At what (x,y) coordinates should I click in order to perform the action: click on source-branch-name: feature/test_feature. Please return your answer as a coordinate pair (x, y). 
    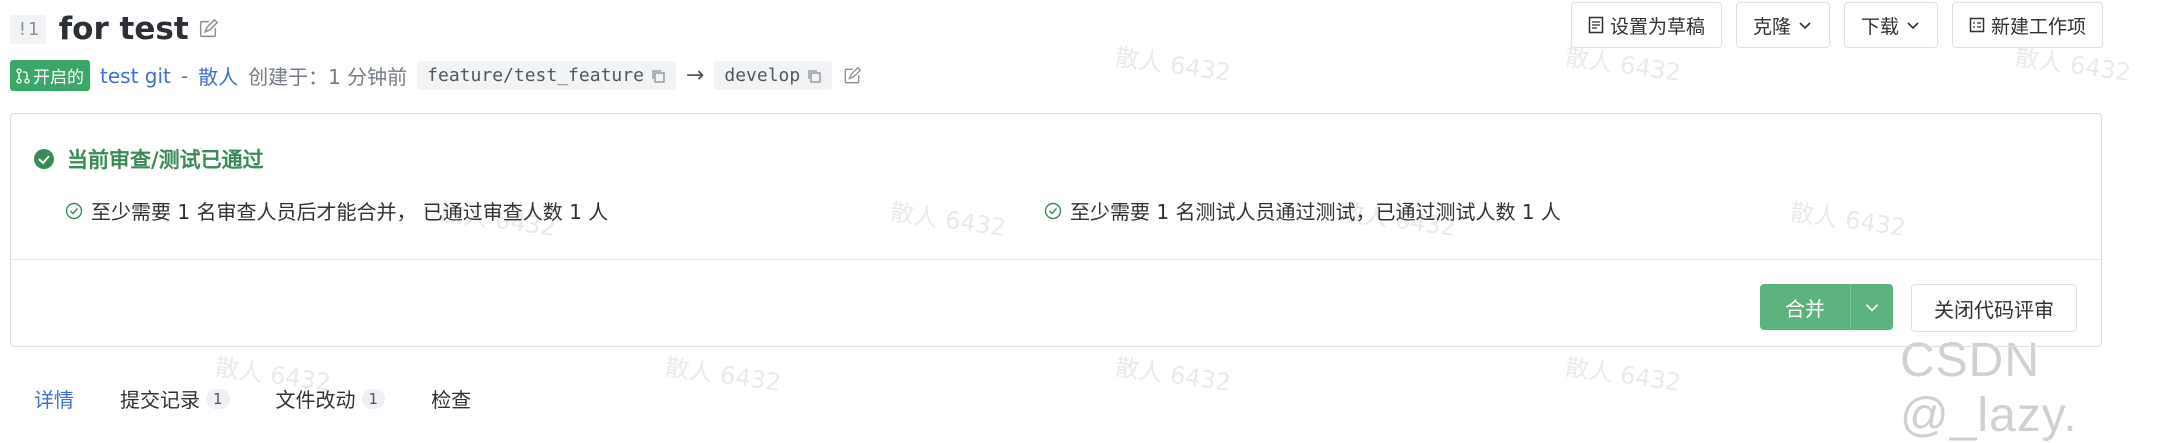
    Looking at the image, I should click on (535, 75).